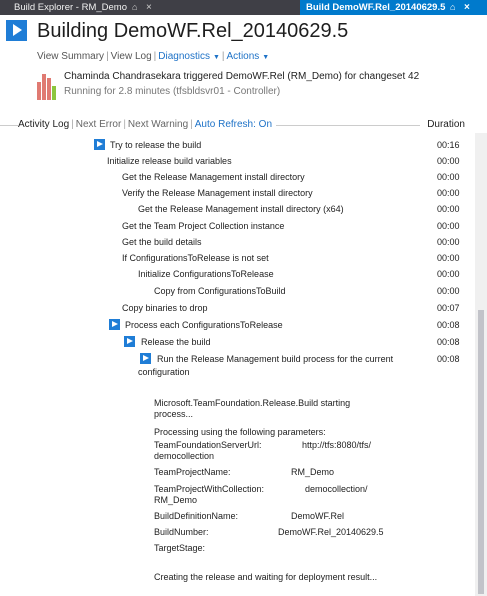  Describe the element at coordinates (184, 56) in the screenshot. I see `diagnostics-menu: Diagnostics` at that location.